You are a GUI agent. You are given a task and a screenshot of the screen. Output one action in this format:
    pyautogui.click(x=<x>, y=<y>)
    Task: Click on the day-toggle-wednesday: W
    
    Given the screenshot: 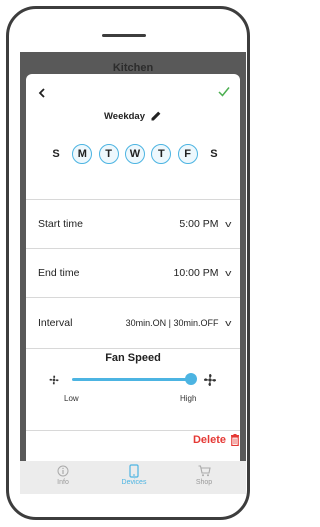 What is the action you would take?
    pyautogui.click(x=134, y=154)
    